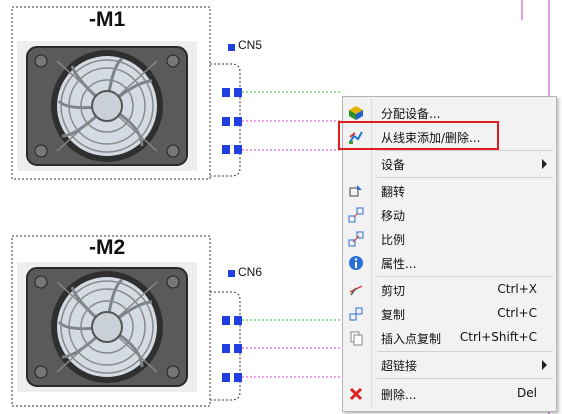  Describe the element at coordinates (250, 272) in the screenshot. I see `connector-label-cn6: CN6` at that location.